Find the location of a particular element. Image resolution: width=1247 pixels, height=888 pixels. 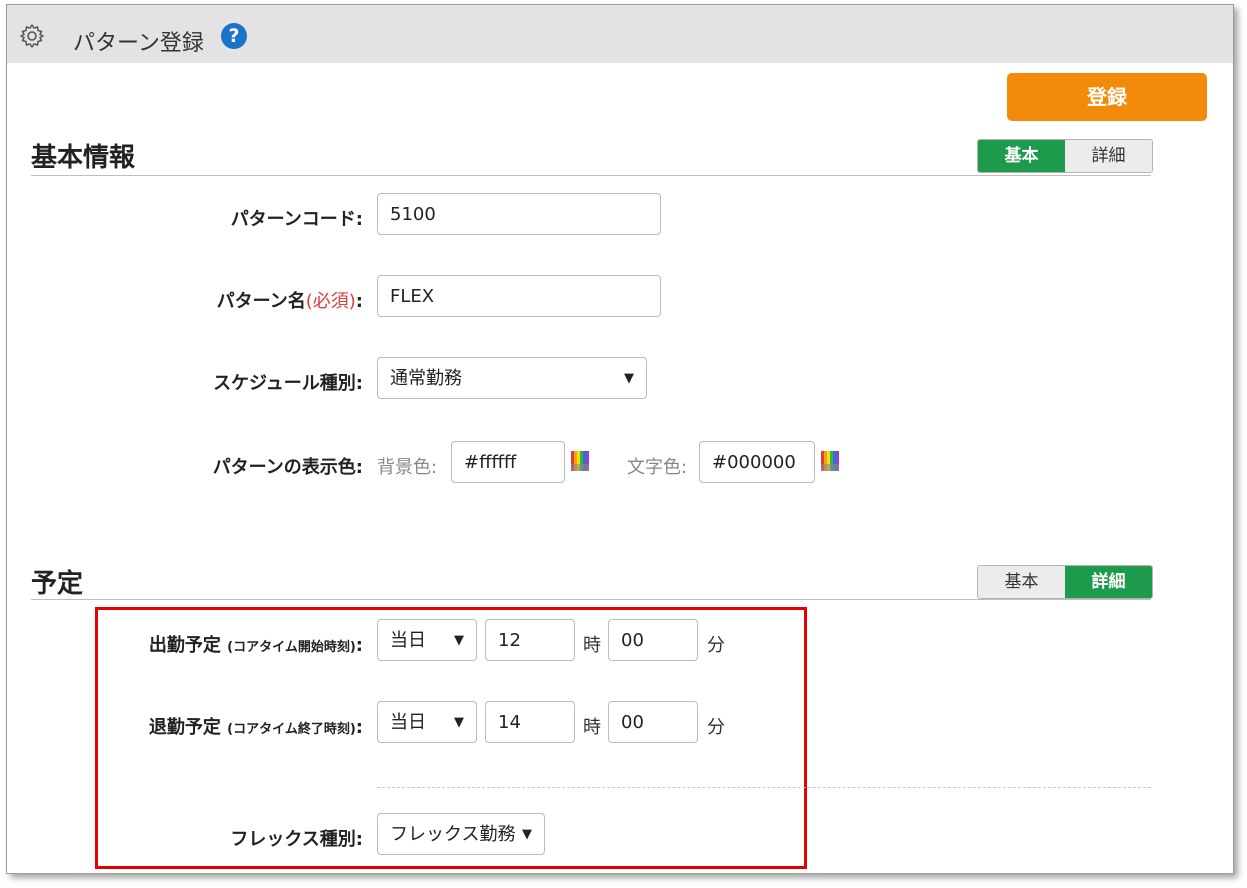

start-time-colon: : is located at coordinates (359, 645).